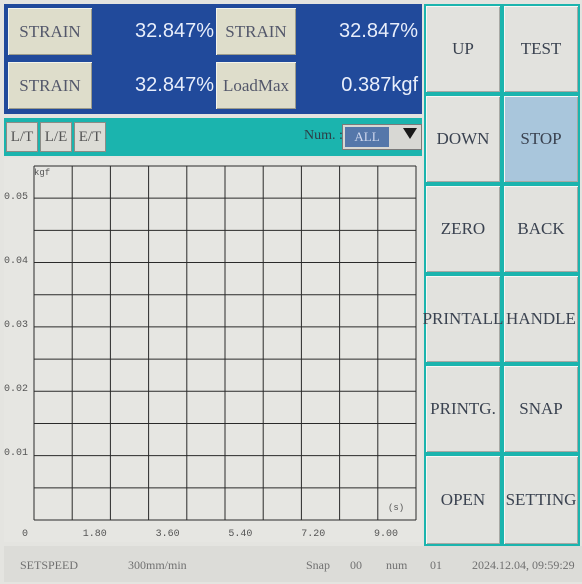 This screenshot has height=584, width=582. I want to click on printall-button: PRINTALL, so click(463, 319).